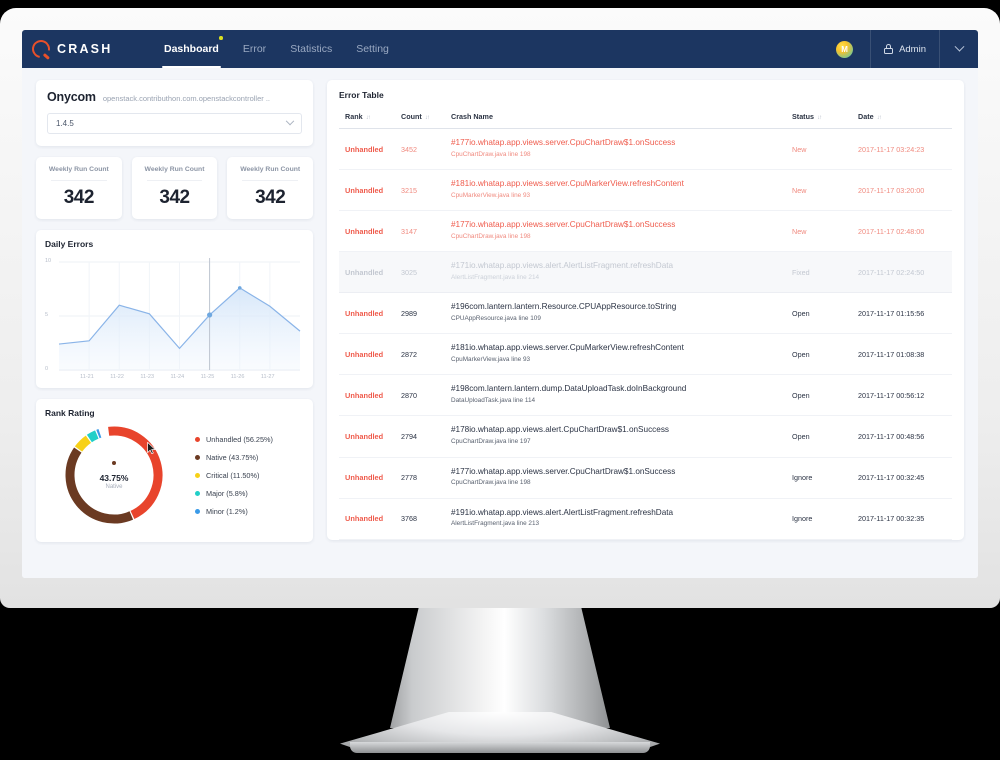  I want to click on admin-dropdown-toggle, so click(959, 47).